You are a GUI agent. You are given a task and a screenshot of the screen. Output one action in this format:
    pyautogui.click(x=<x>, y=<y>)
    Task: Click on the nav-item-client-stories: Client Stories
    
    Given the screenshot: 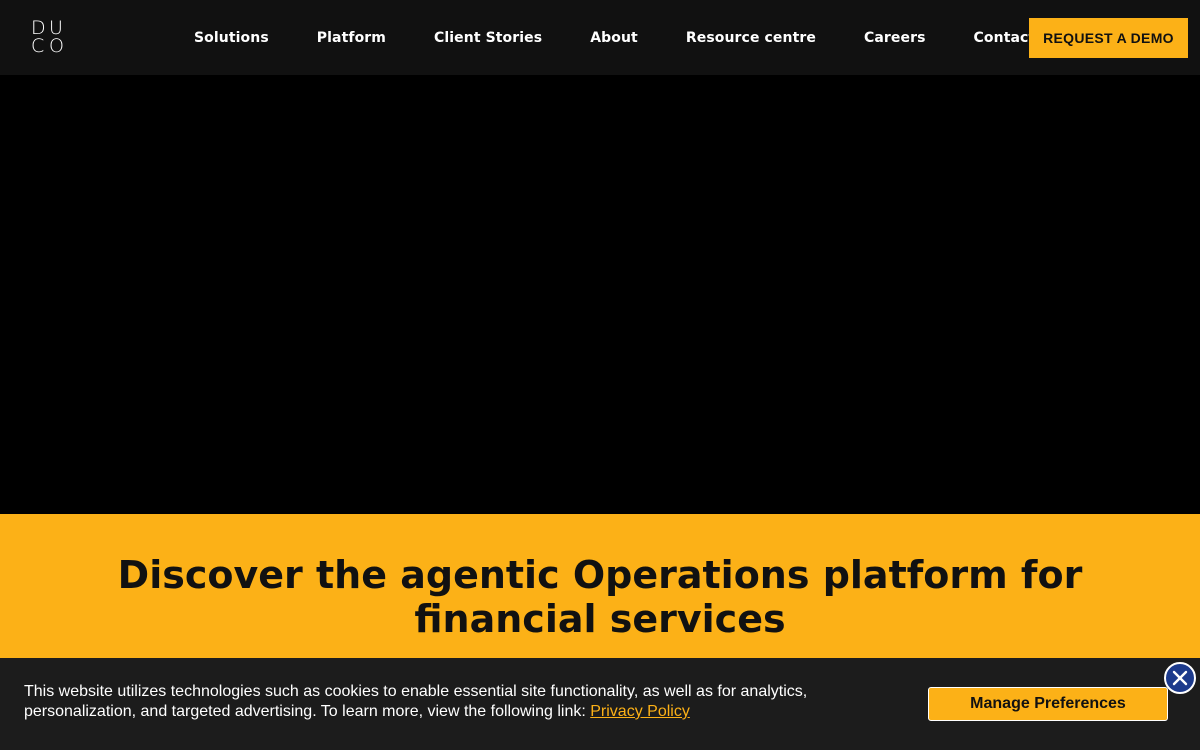 What is the action you would take?
    pyautogui.click(x=488, y=38)
    